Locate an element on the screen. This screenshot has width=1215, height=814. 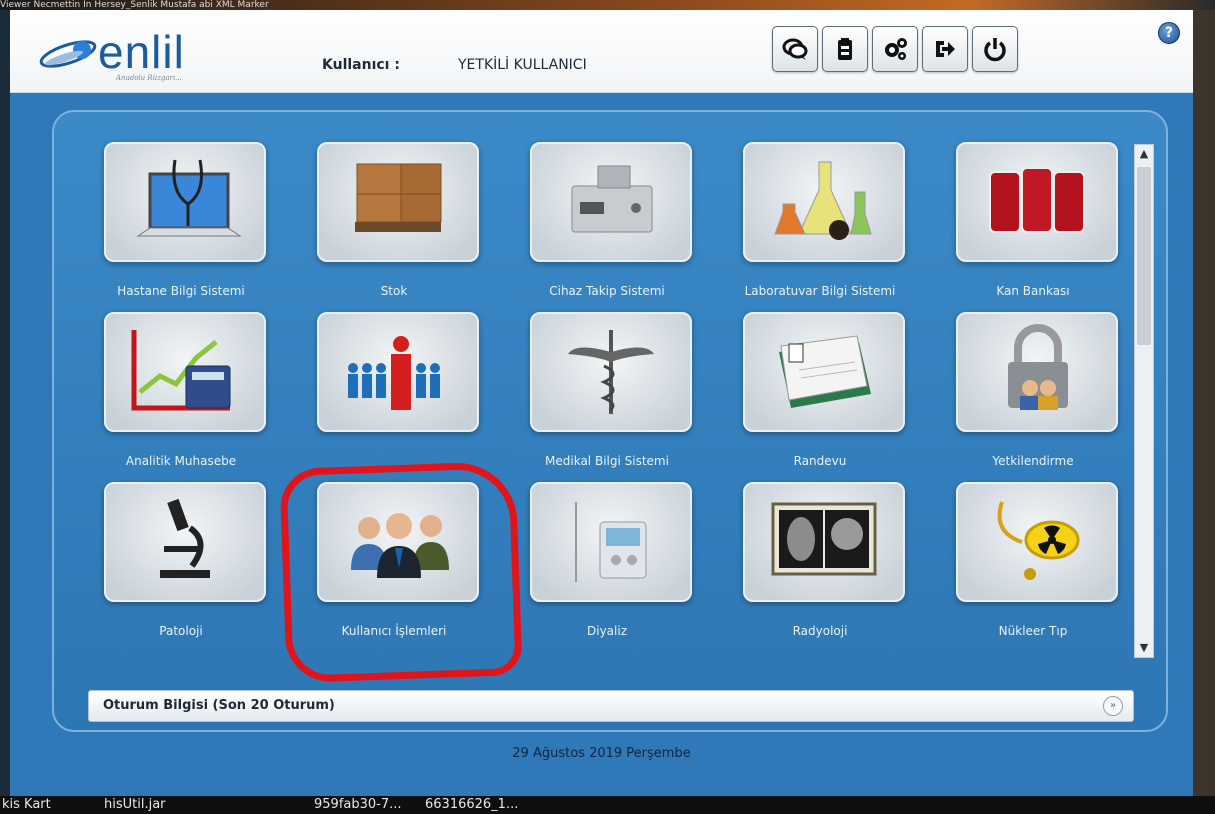
chat-icon is located at coordinates (795, 49).